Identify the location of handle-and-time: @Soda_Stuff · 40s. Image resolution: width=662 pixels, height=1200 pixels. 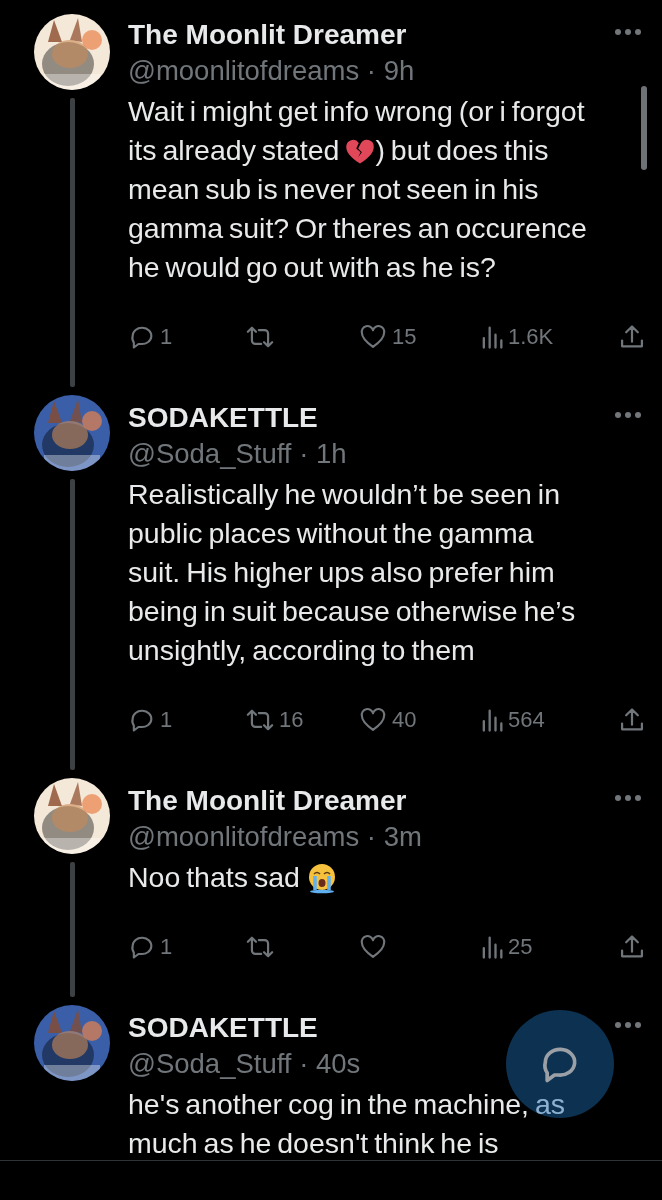
(244, 1064).